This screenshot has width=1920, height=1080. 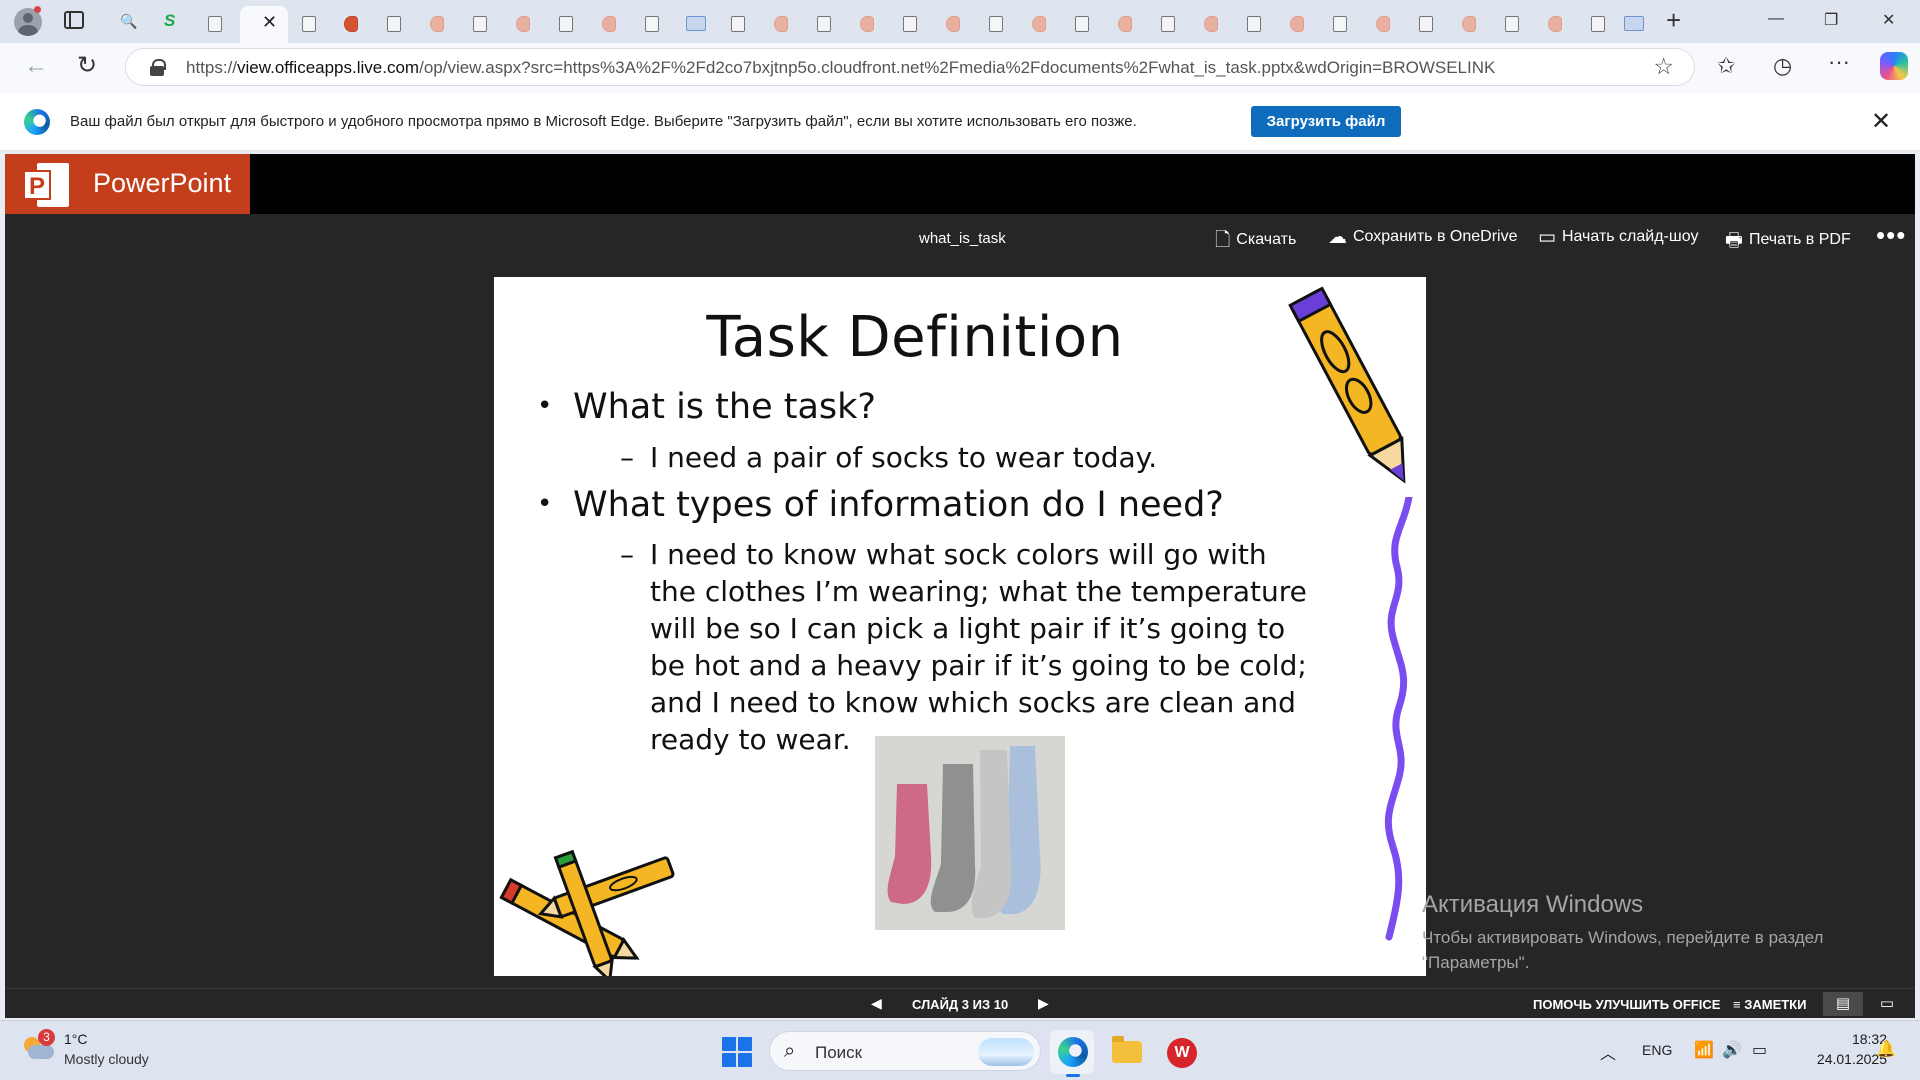 What do you see at coordinates (1533, 904) in the screenshot?
I see `windows-activation-title: Активация Windows` at bounding box center [1533, 904].